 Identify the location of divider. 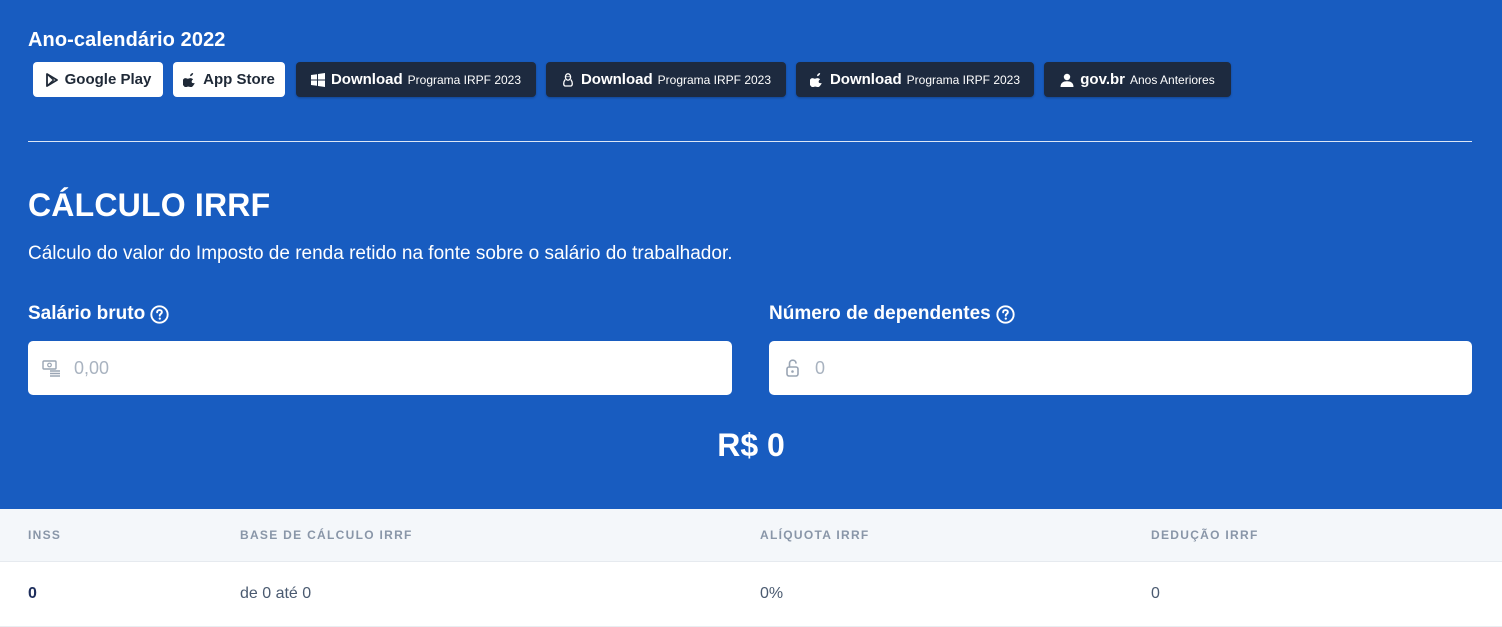
(750, 141).